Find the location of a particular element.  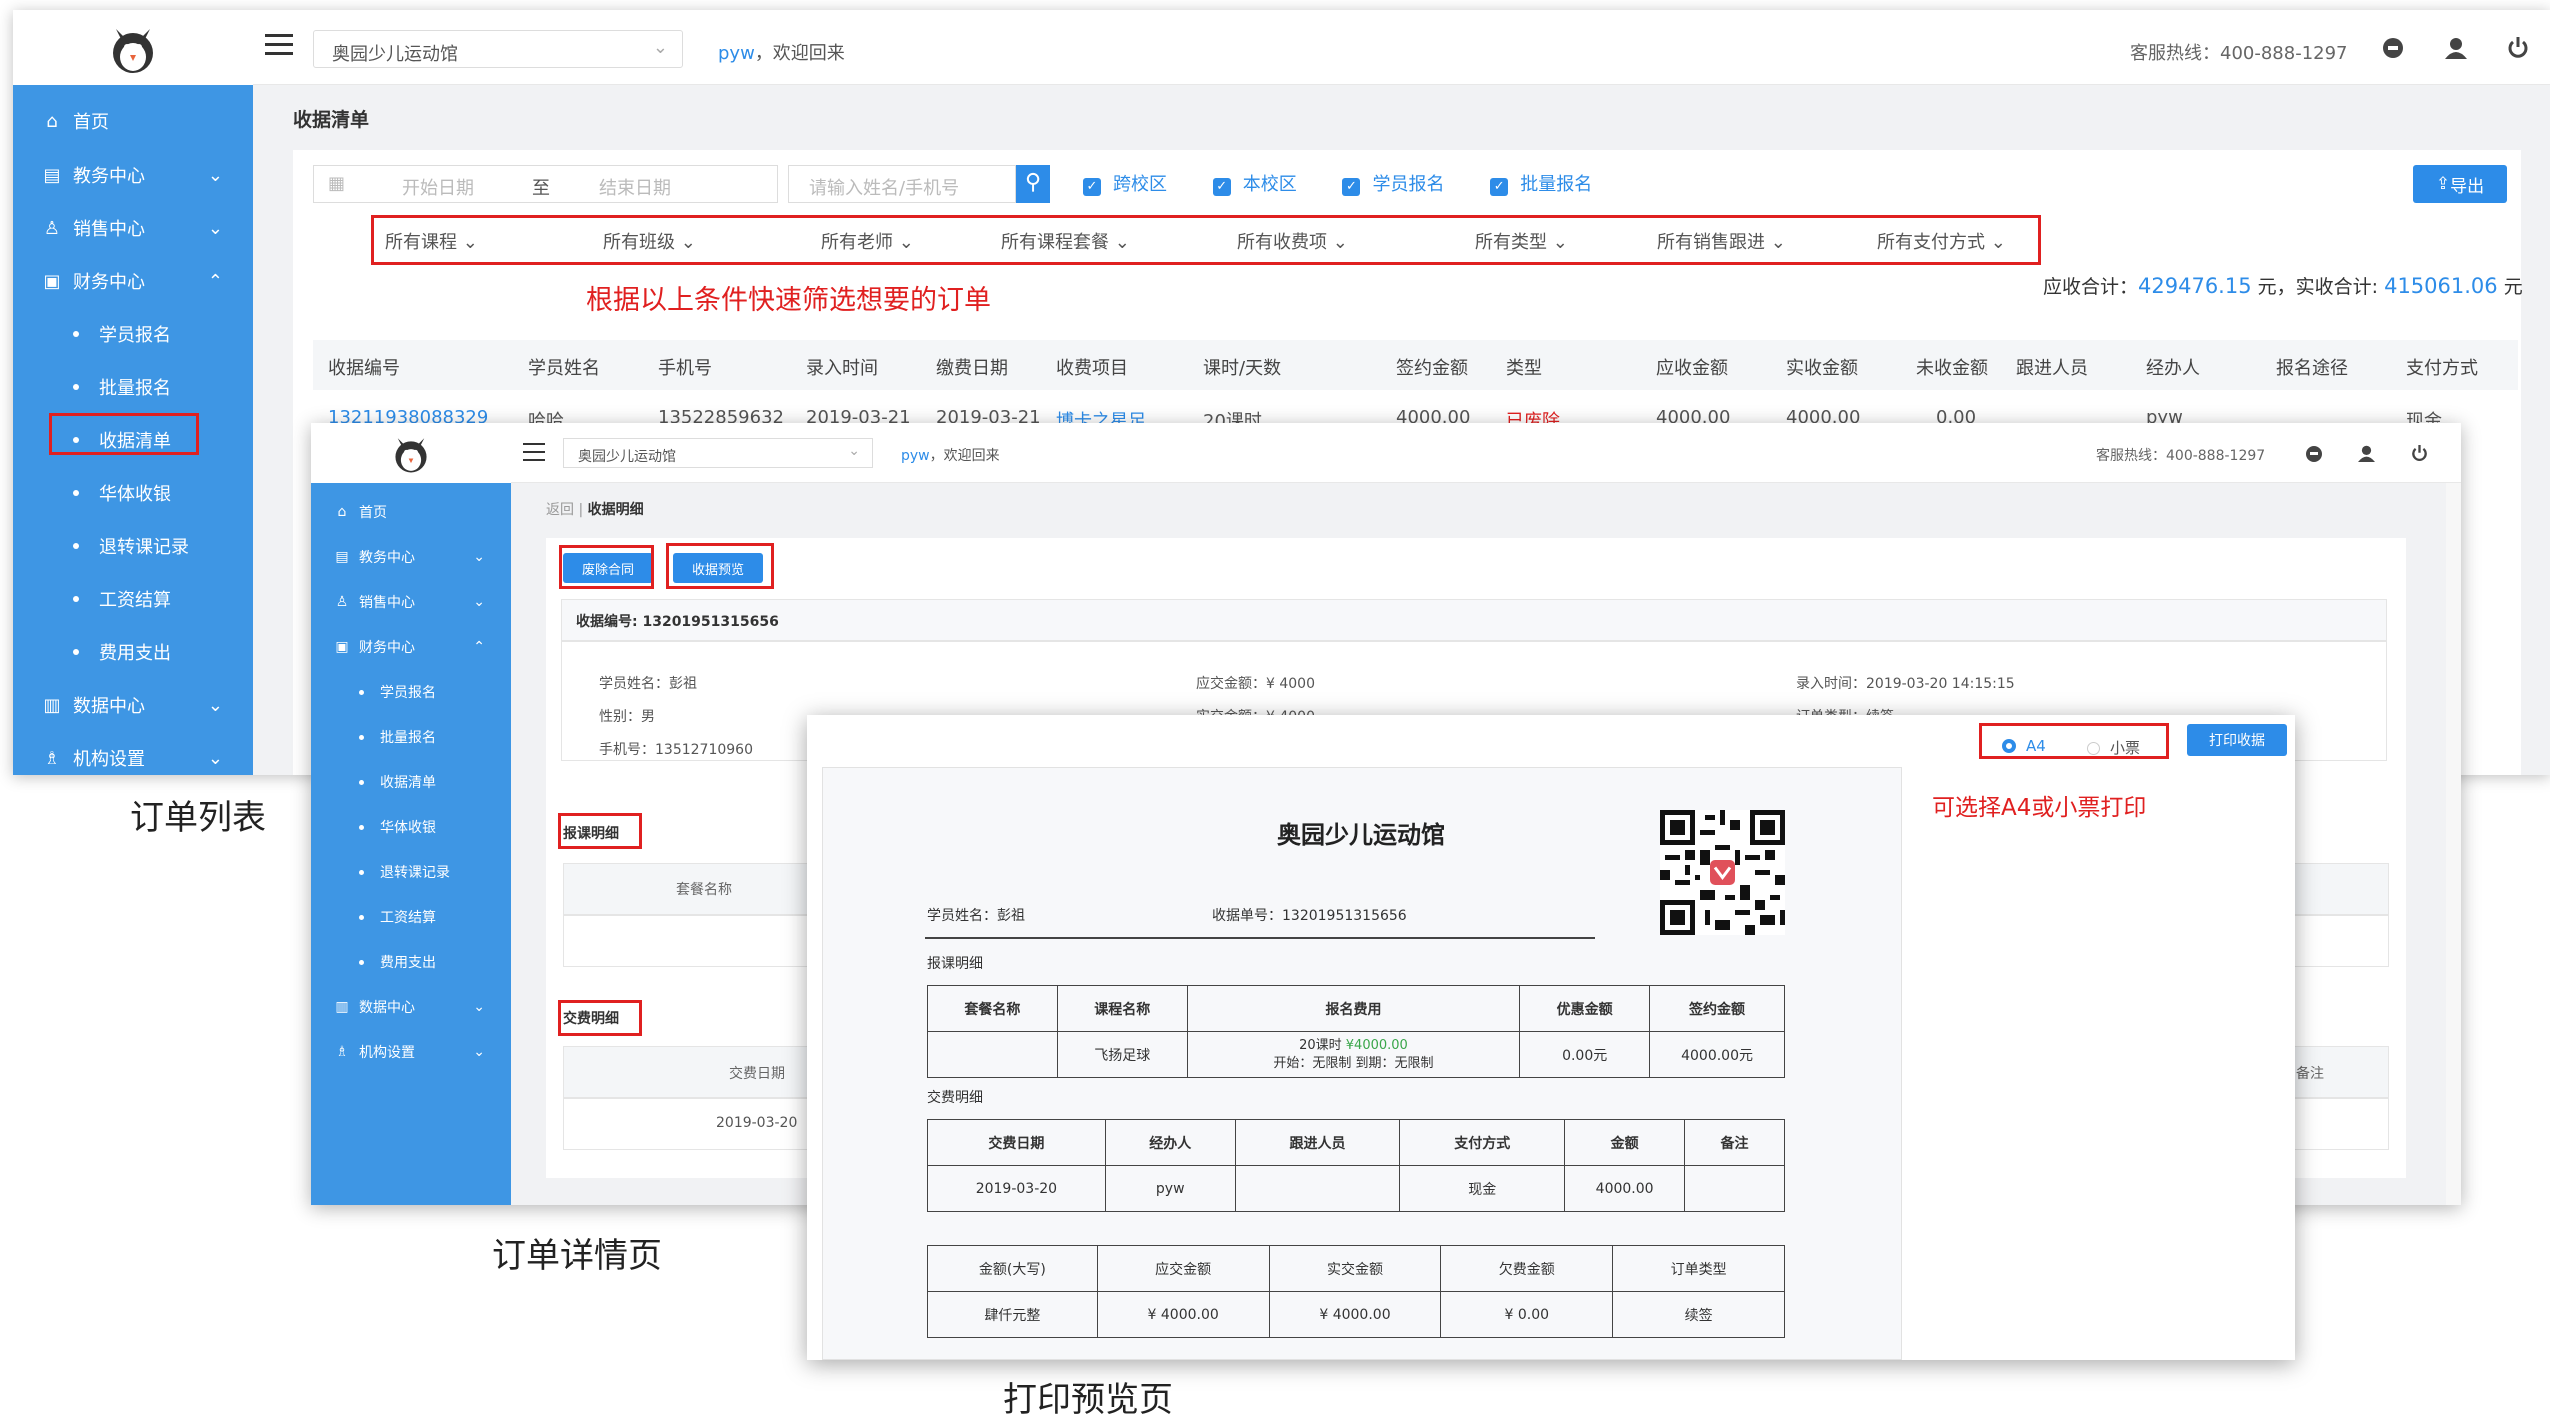

filter-annotation: 根据以上条件快速筛选想要的订单 is located at coordinates (788, 300).